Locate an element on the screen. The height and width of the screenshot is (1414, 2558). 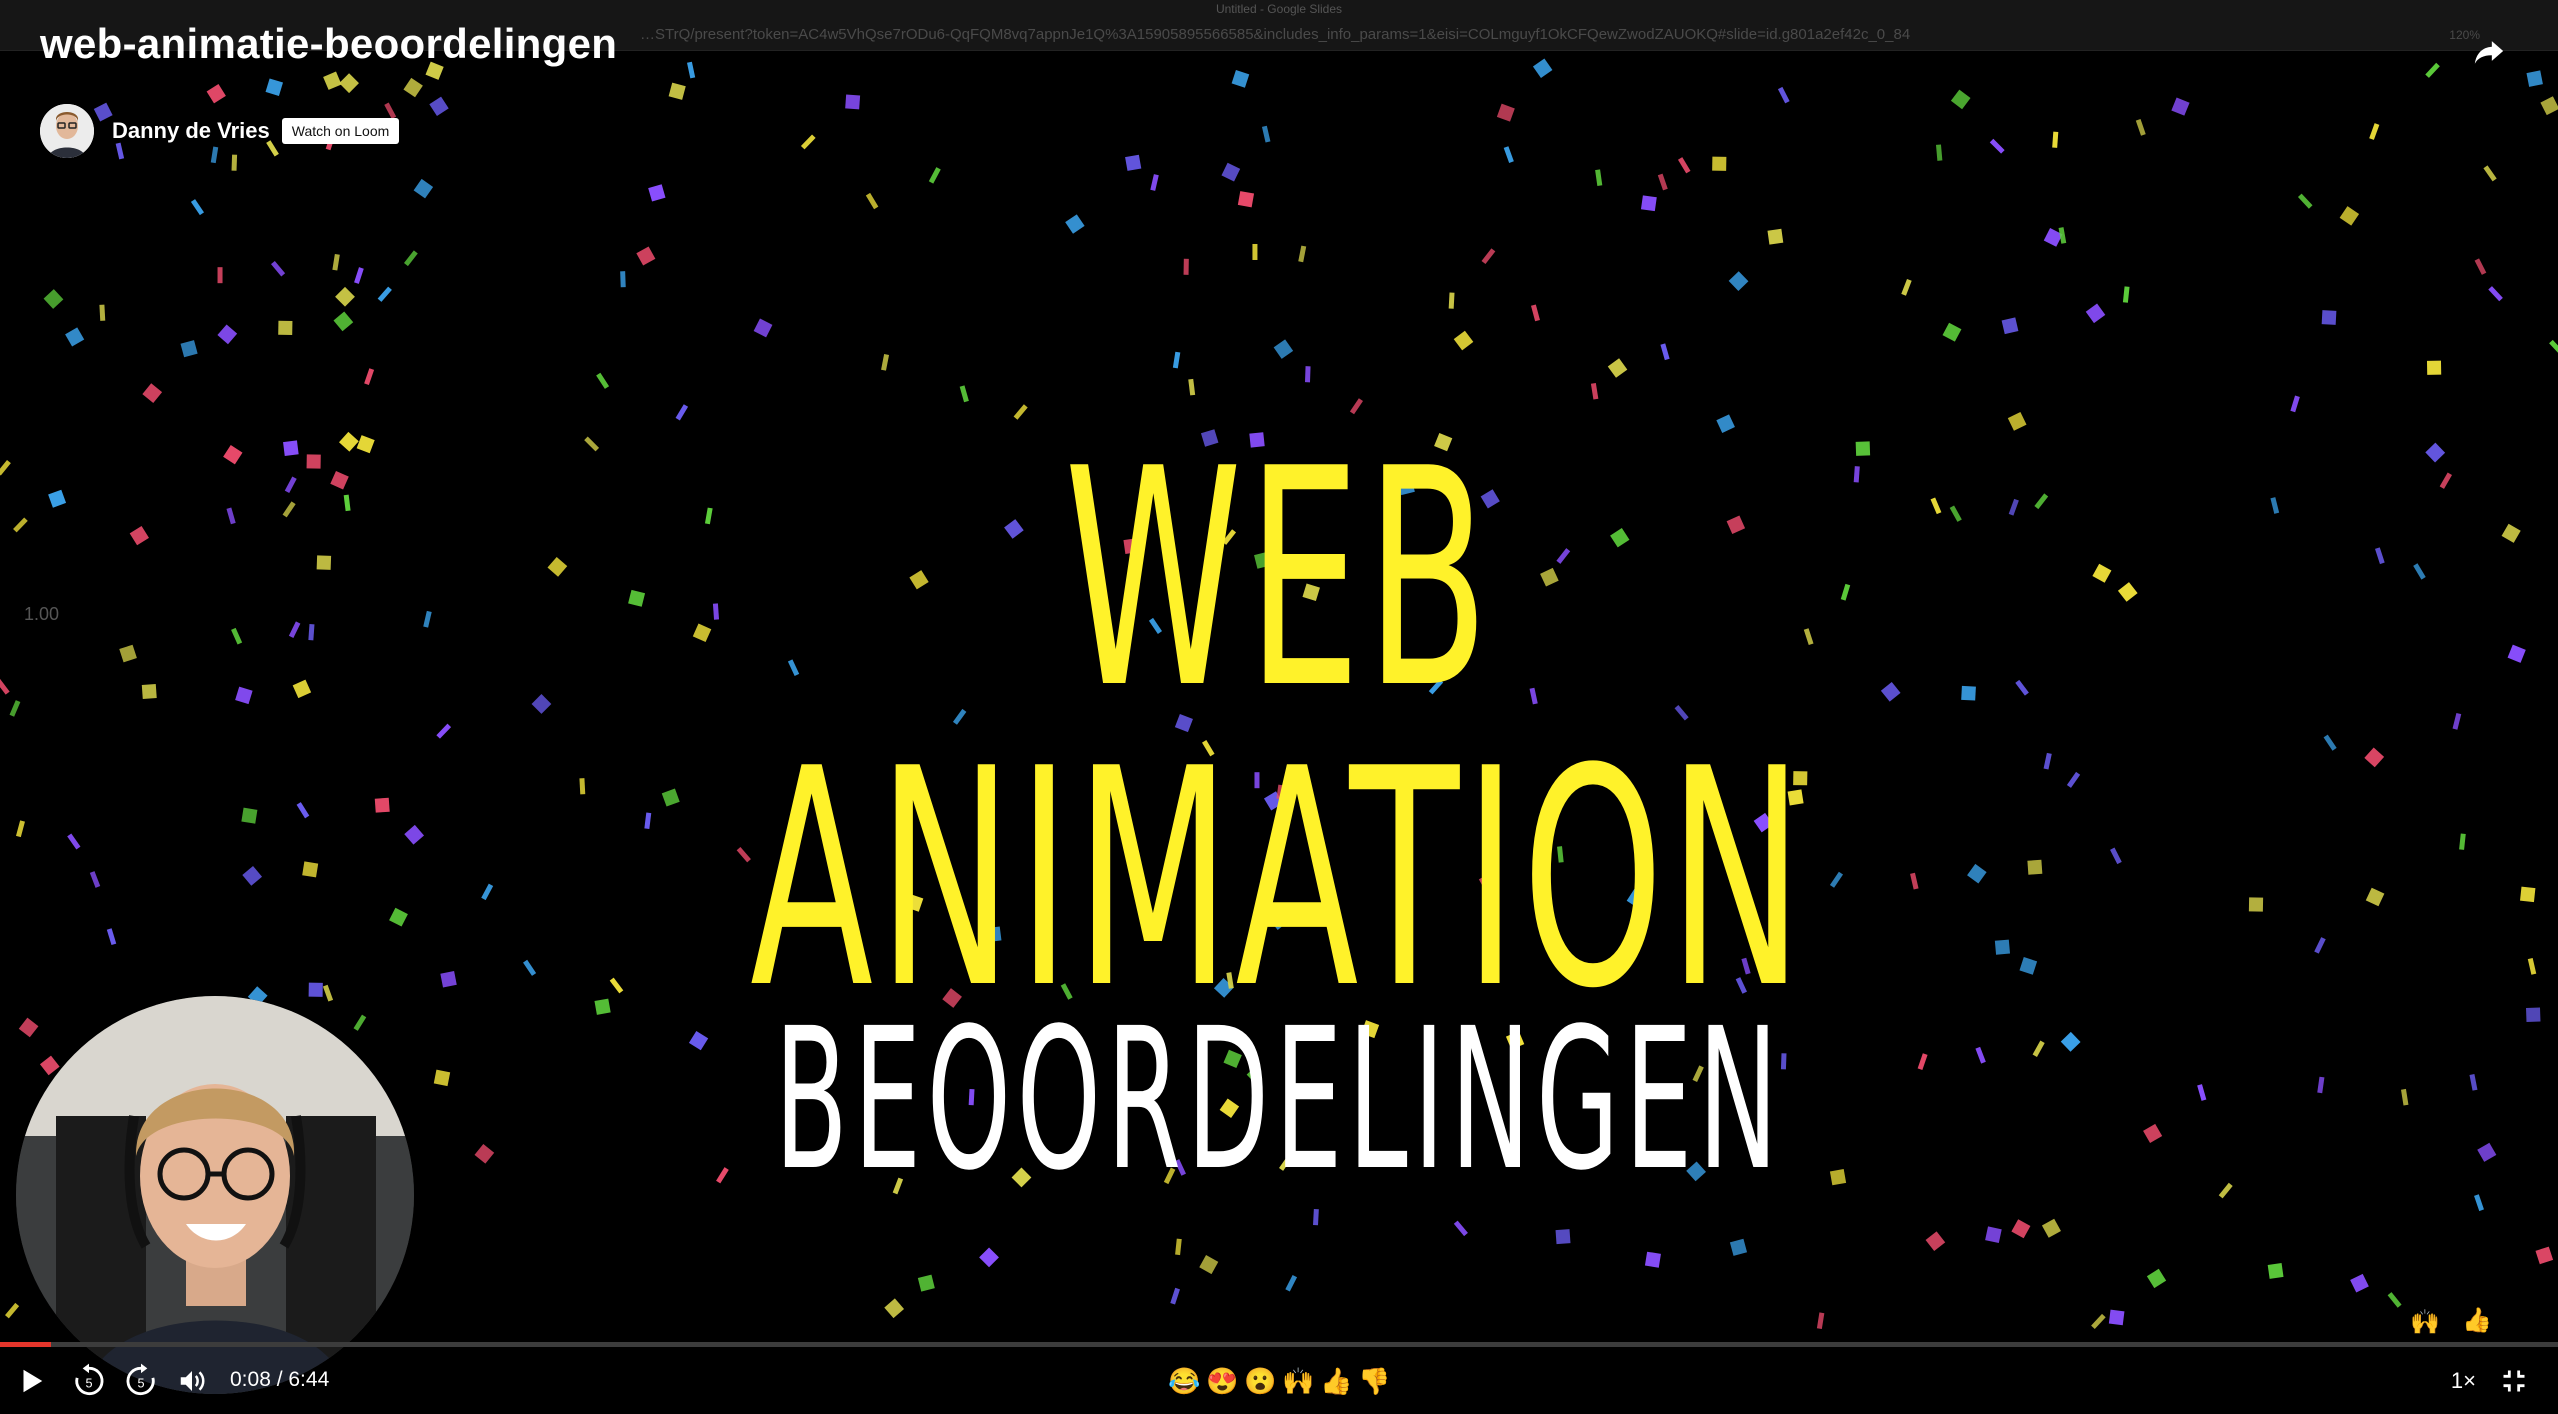
exit-fullscreen-icon is located at coordinates (2514, 1381).